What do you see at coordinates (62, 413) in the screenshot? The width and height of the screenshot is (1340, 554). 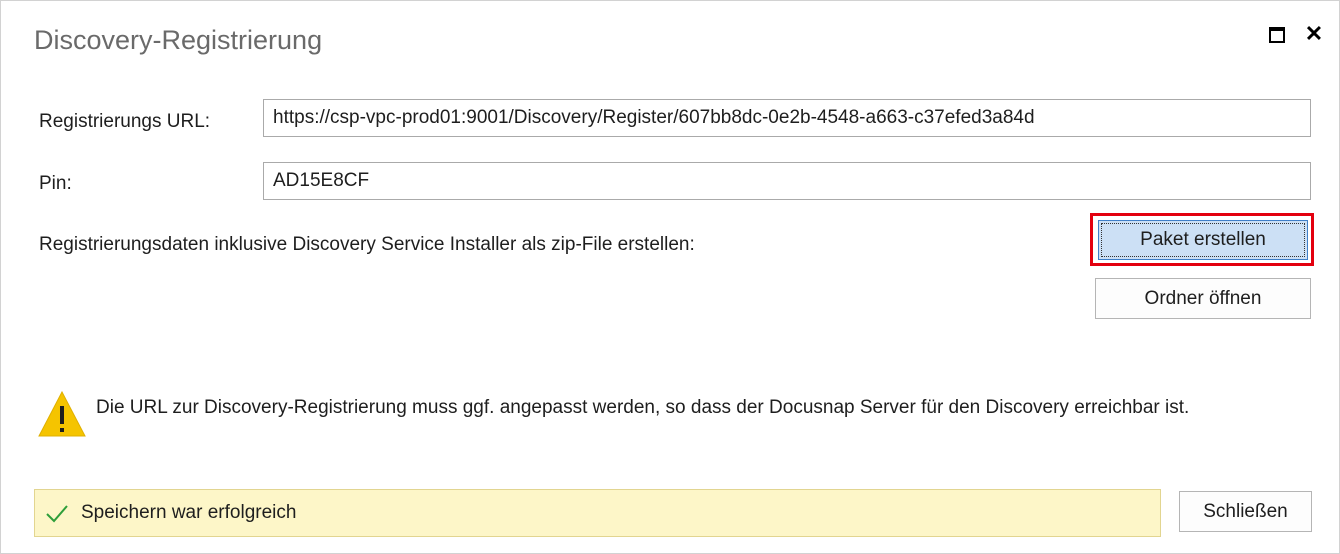 I see `warning-icon` at bounding box center [62, 413].